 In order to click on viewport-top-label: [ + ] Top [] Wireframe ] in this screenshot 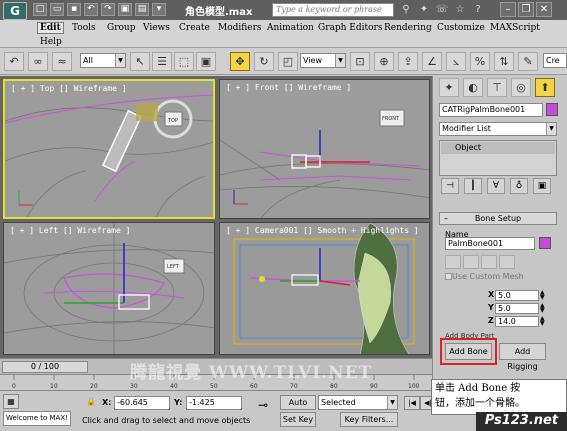, I will do `click(69, 88)`.